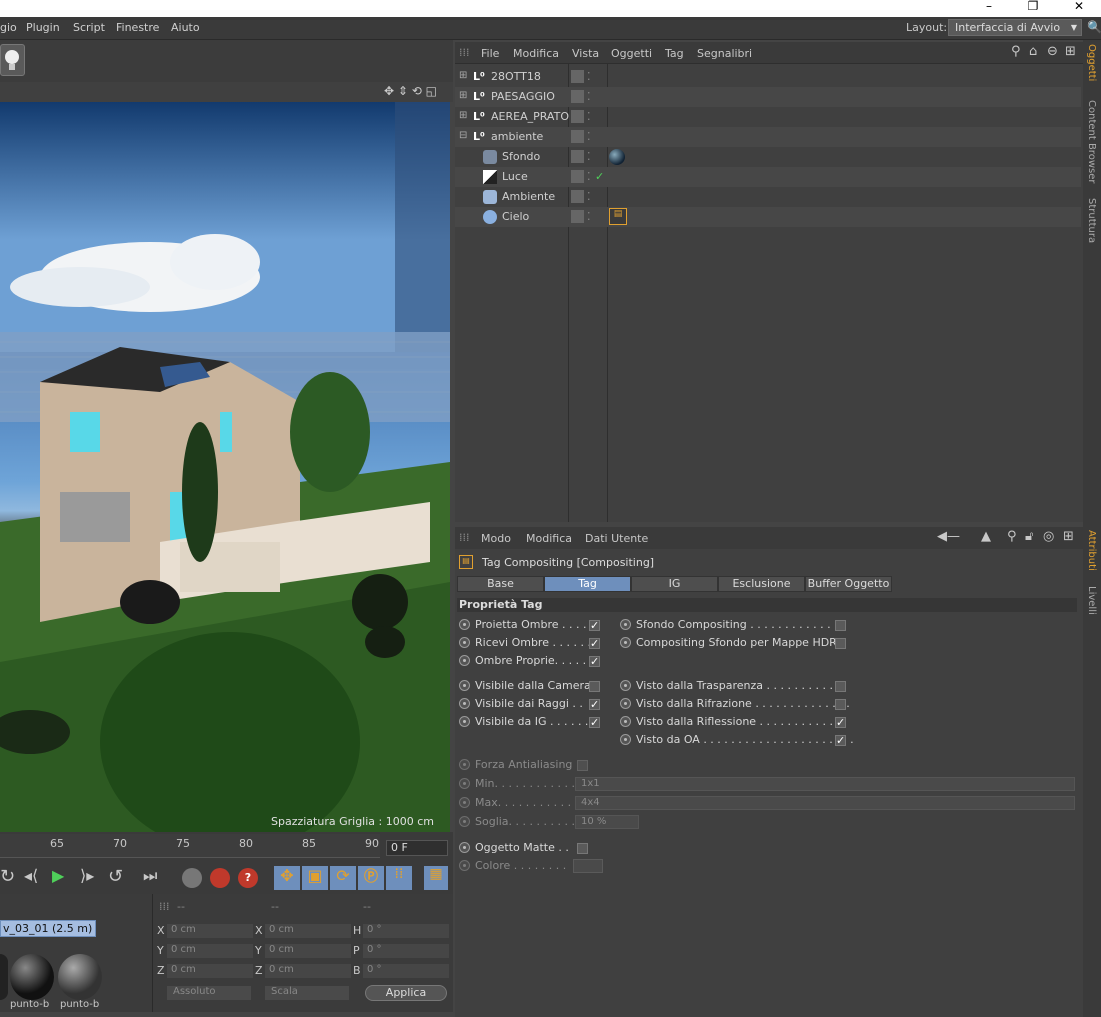 The height and width of the screenshot is (1017, 1101). Describe the element at coordinates (7, 876) in the screenshot. I see `loop-icon: ↻` at that location.